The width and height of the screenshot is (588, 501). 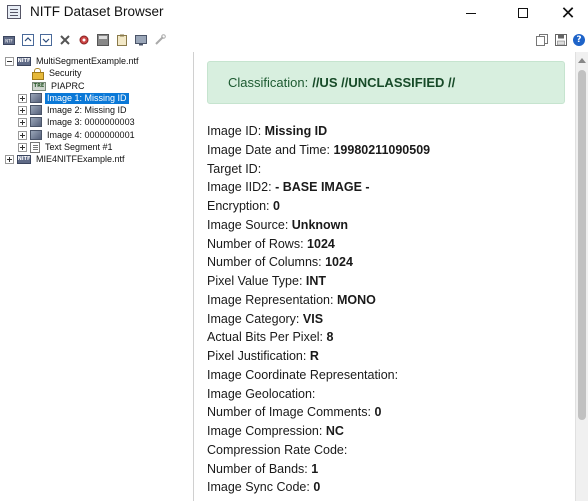 I want to click on detail-field: Actual Bits Per Pixel: 8, so click(x=387, y=337).